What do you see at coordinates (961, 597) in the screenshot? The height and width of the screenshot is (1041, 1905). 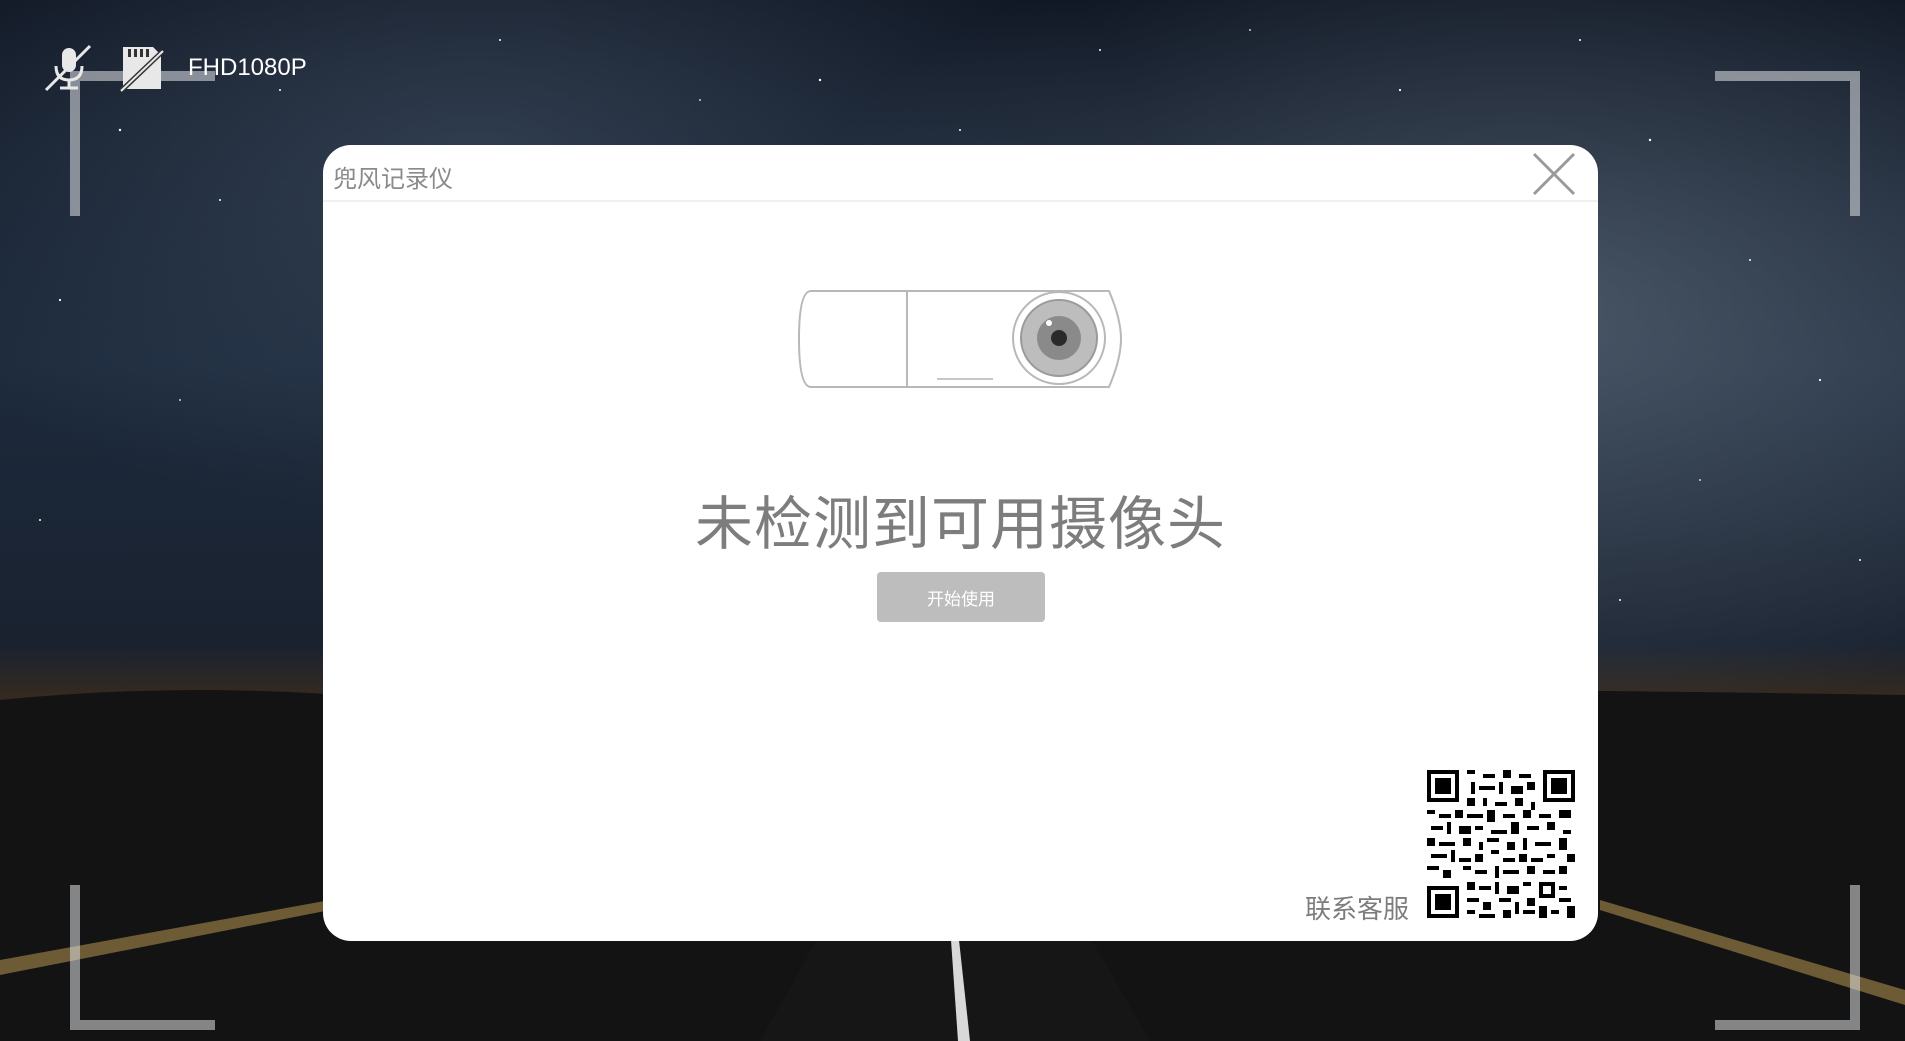 I see `start-button: 开始使用` at bounding box center [961, 597].